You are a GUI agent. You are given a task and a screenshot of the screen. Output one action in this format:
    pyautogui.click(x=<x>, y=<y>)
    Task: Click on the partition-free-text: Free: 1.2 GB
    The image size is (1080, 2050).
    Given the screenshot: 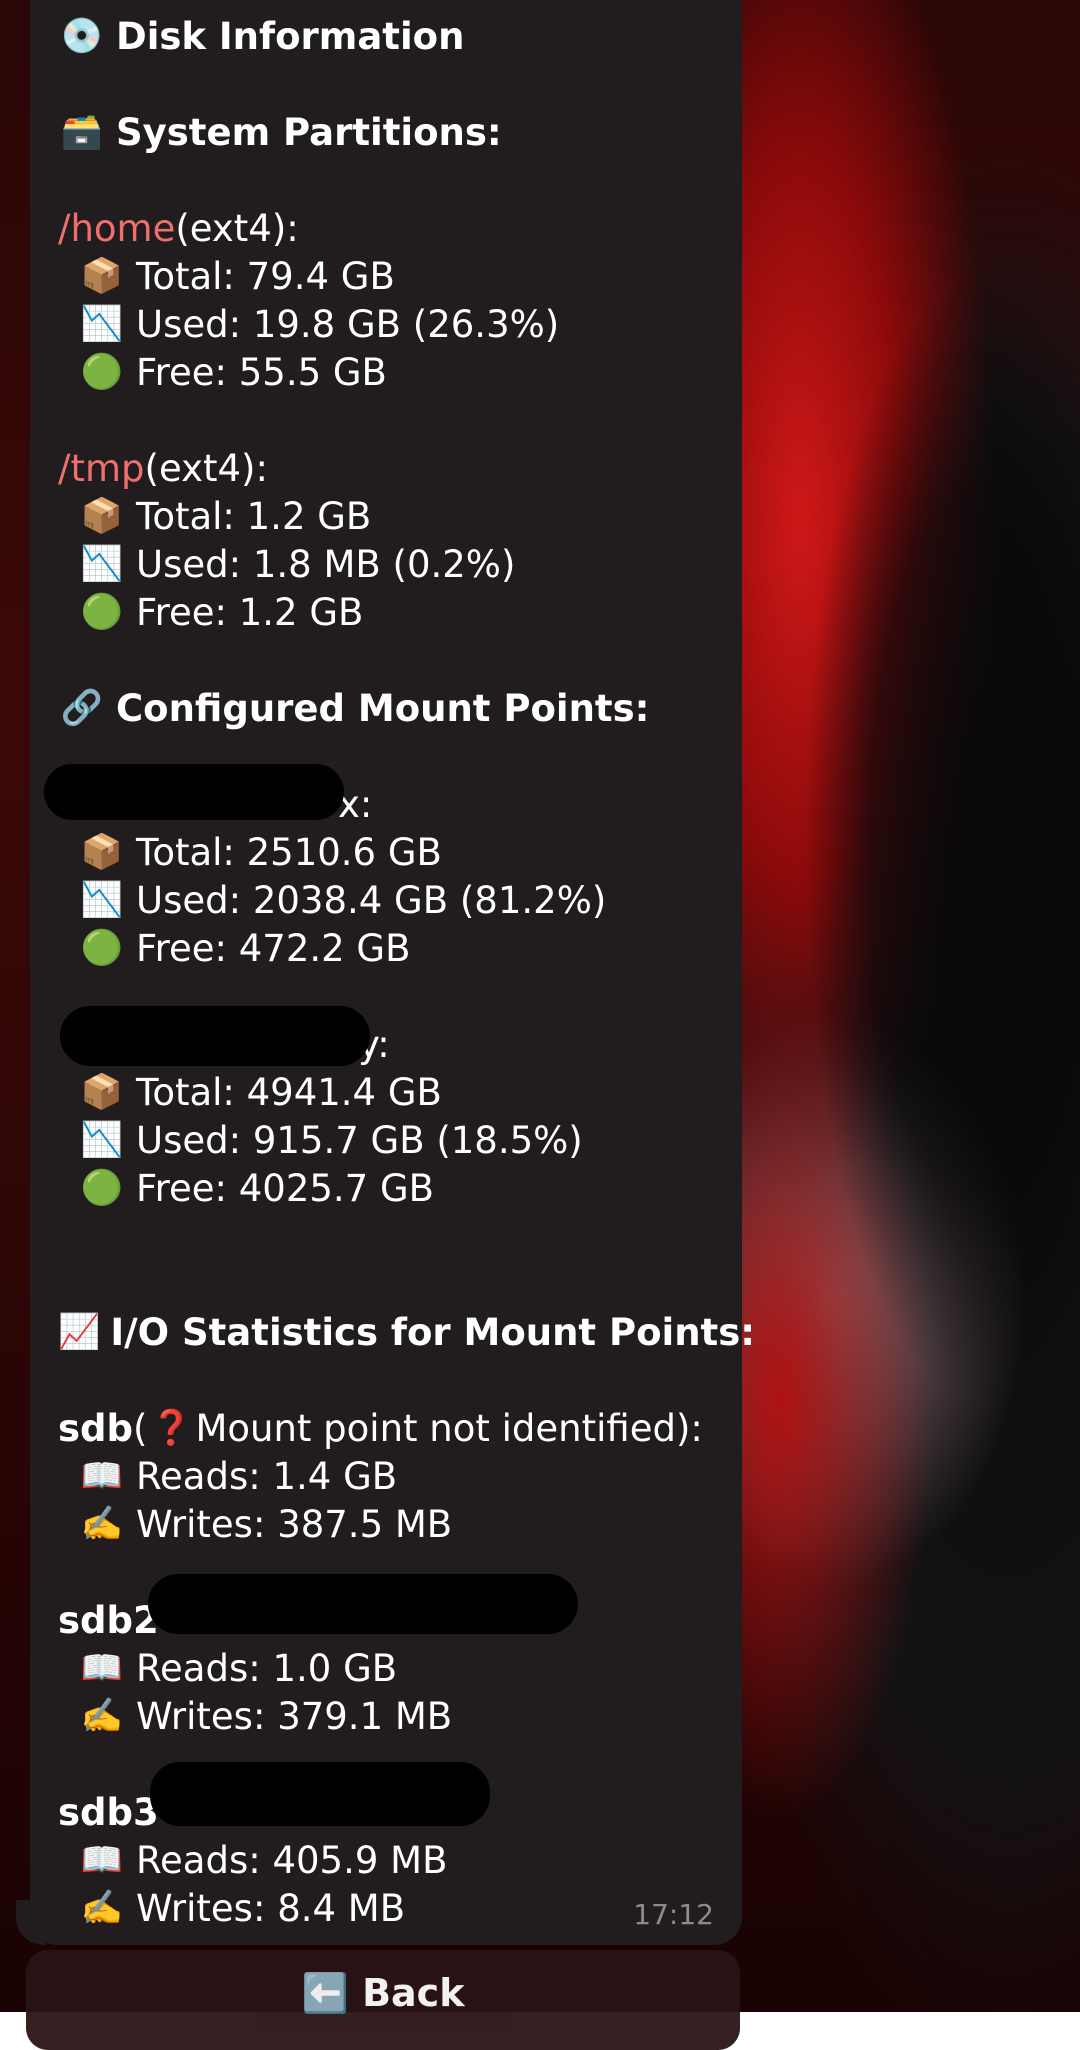 What is the action you would take?
    pyautogui.click(x=250, y=612)
    